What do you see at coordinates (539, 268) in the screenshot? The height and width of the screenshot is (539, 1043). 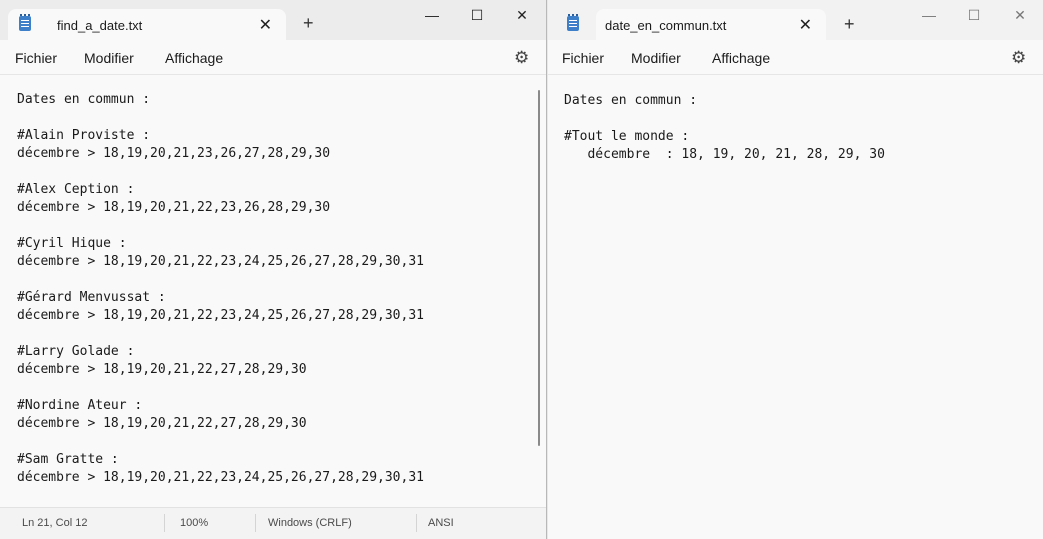 I see `vertical-scrollbar` at bounding box center [539, 268].